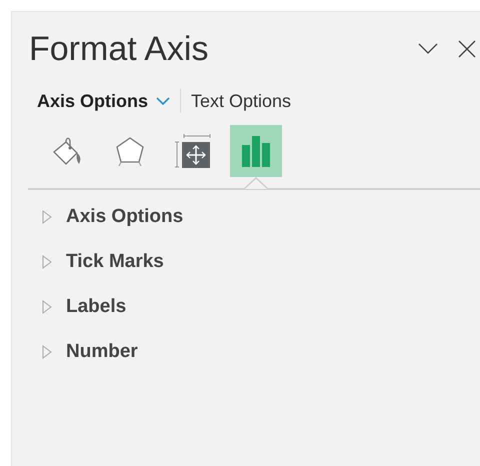 This screenshot has width=480, height=466. Describe the element at coordinates (261, 262) in the screenshot. I see `section-header: Tick Marks` at that location.